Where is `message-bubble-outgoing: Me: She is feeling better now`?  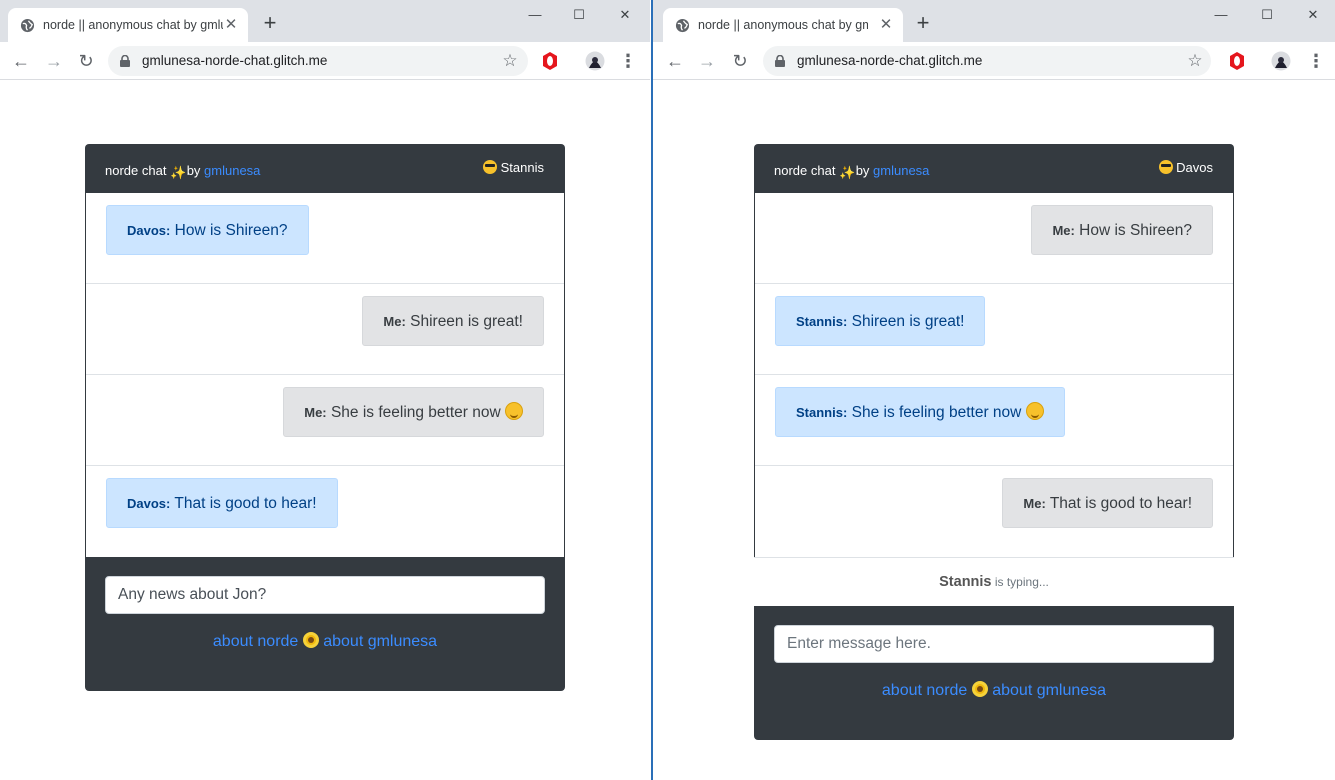 message-bubble-outgoing: Me: She is feeling better now is located at coordinates (413, 412).